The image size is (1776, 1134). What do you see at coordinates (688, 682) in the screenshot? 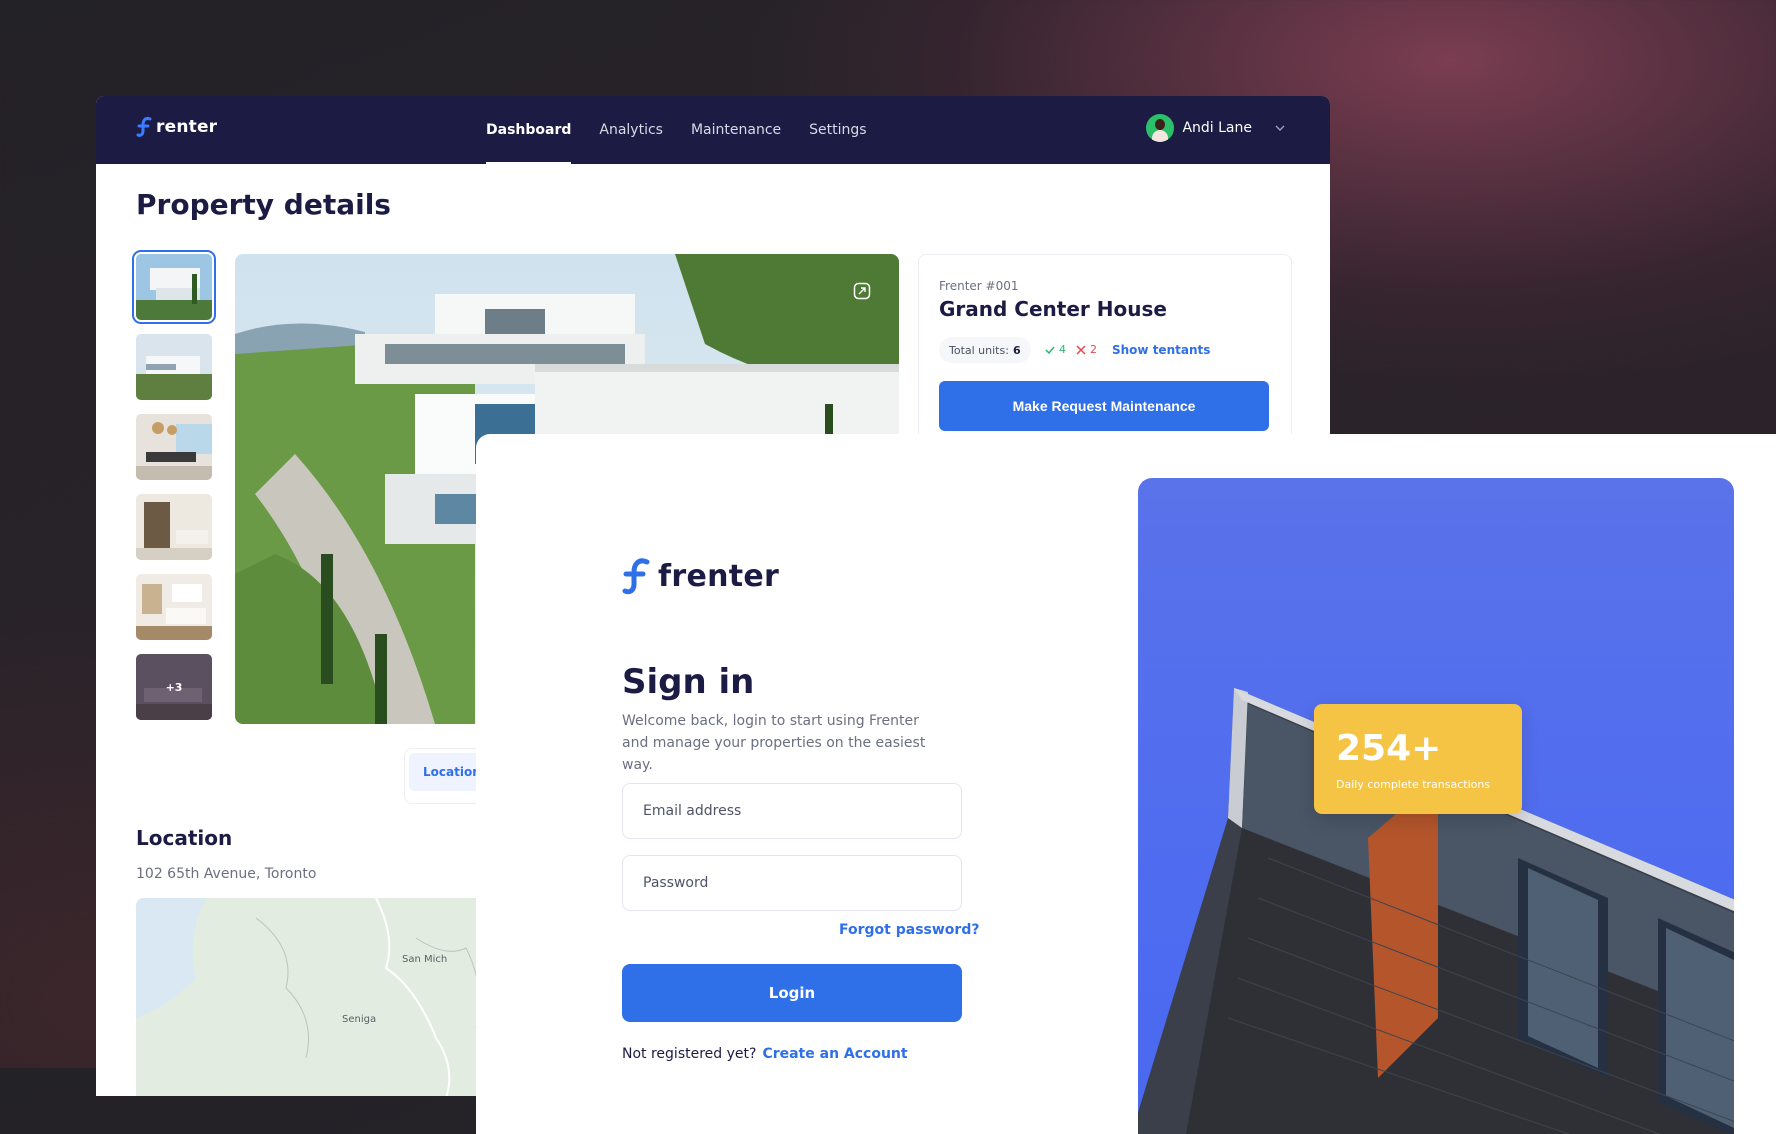
I see `signin-title: Sign in` at bounding box center [688, 682].